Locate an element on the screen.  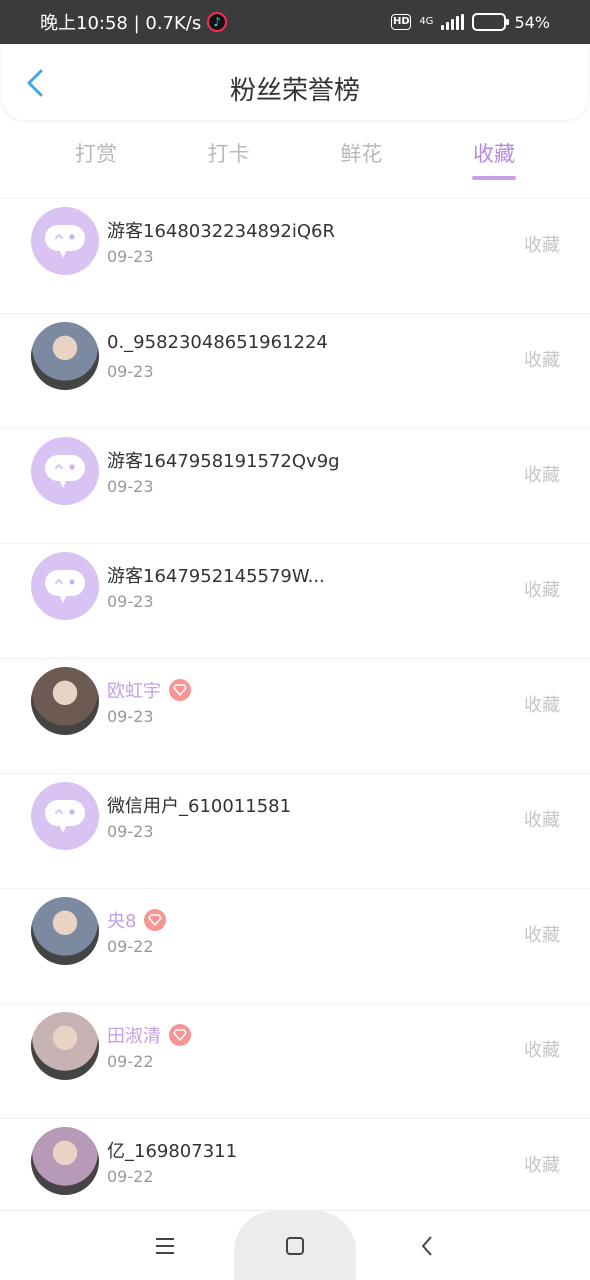
list-item: 田淑清 09-22 收藏 is located at coordinates (295, 1060).